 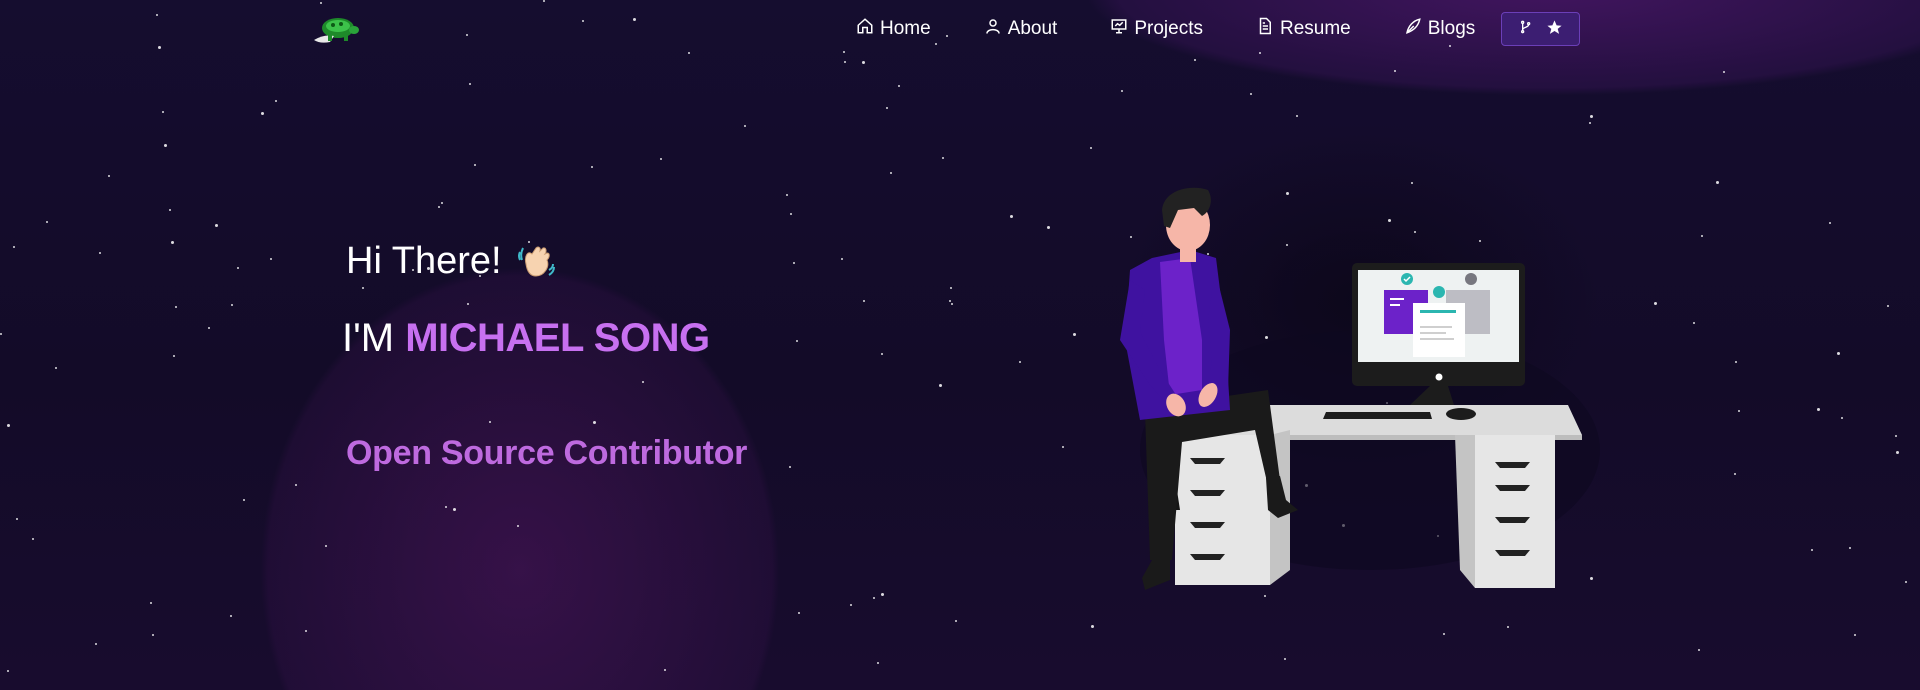 What do you see at coordinates (536, 262) in the screenshot?
I see `waving-hand-icon` at bounding box center [536, 262].